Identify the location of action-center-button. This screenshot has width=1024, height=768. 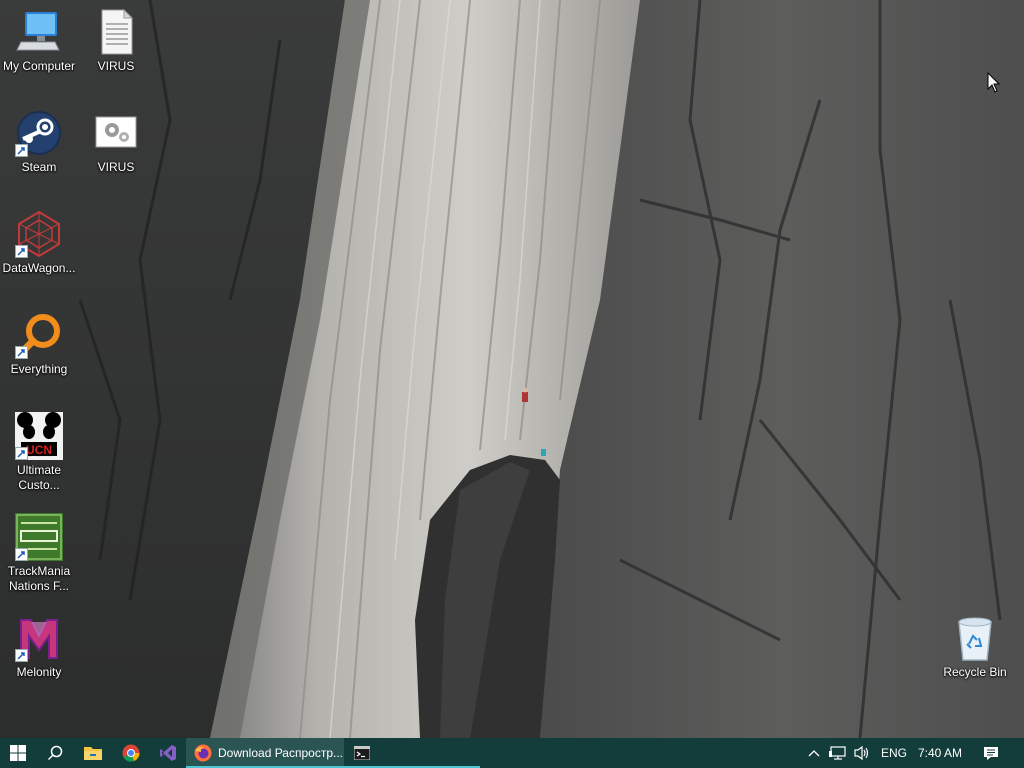
(991, 753).